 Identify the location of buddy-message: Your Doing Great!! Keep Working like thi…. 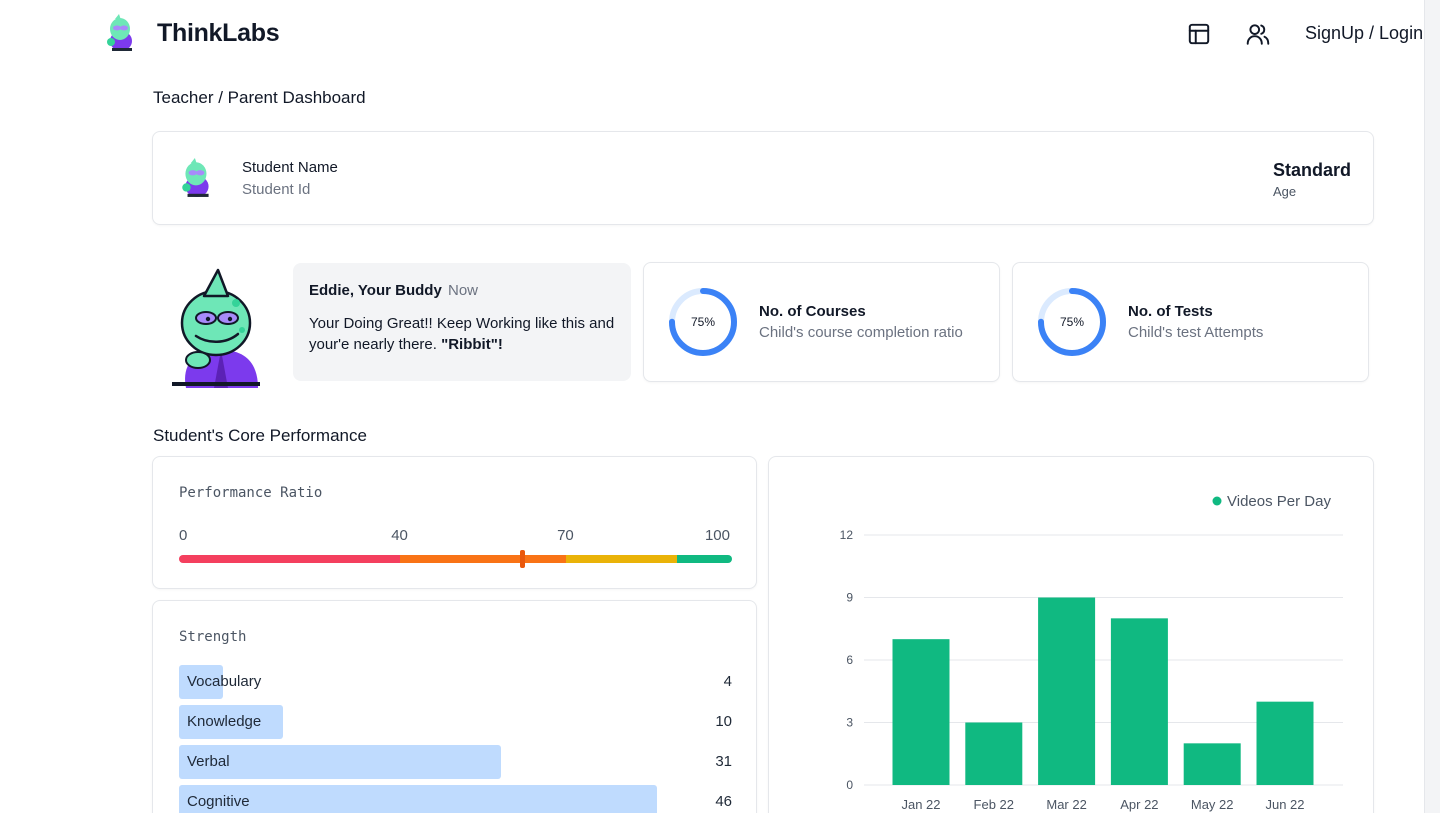
(464, 334).